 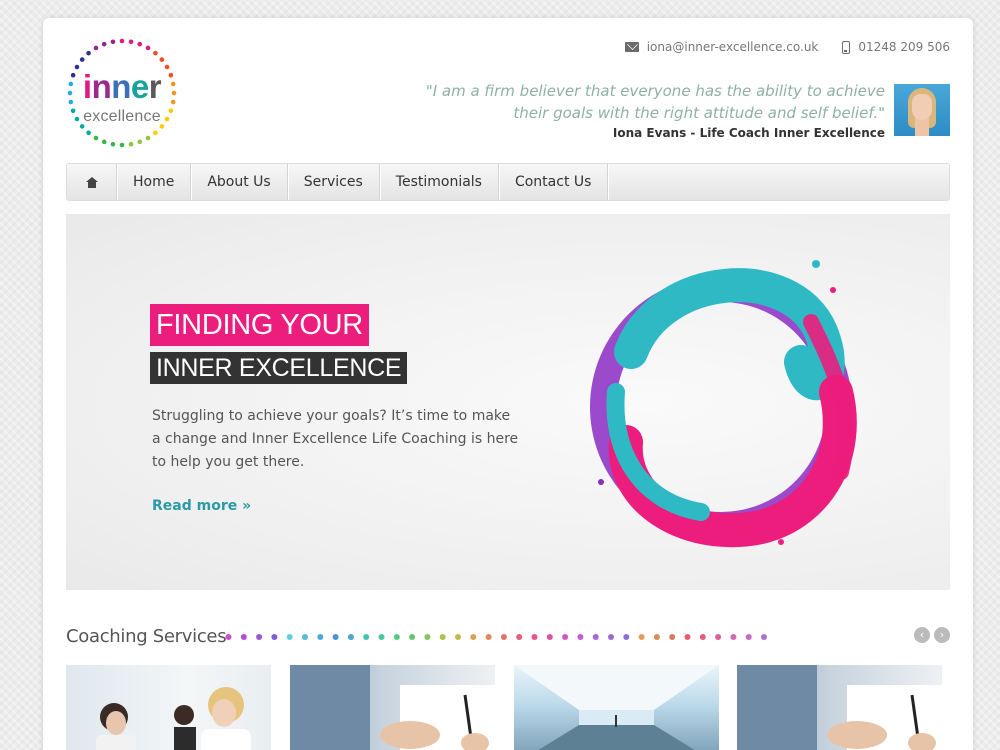 I want to click on logo-letter: e, so click(x=139, y=86).